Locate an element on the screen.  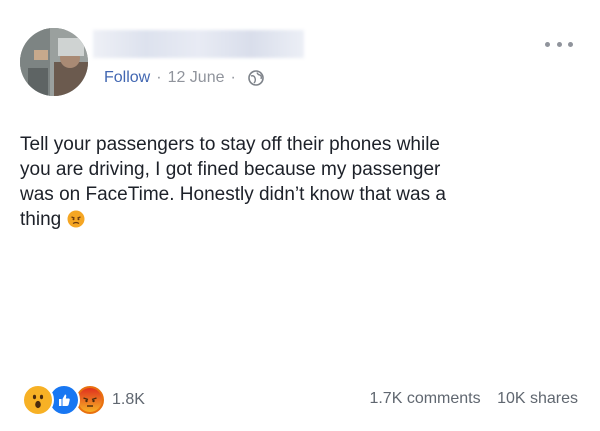
post-stats: 1.7K comments 10K shares is located at coordinates (473, 399).